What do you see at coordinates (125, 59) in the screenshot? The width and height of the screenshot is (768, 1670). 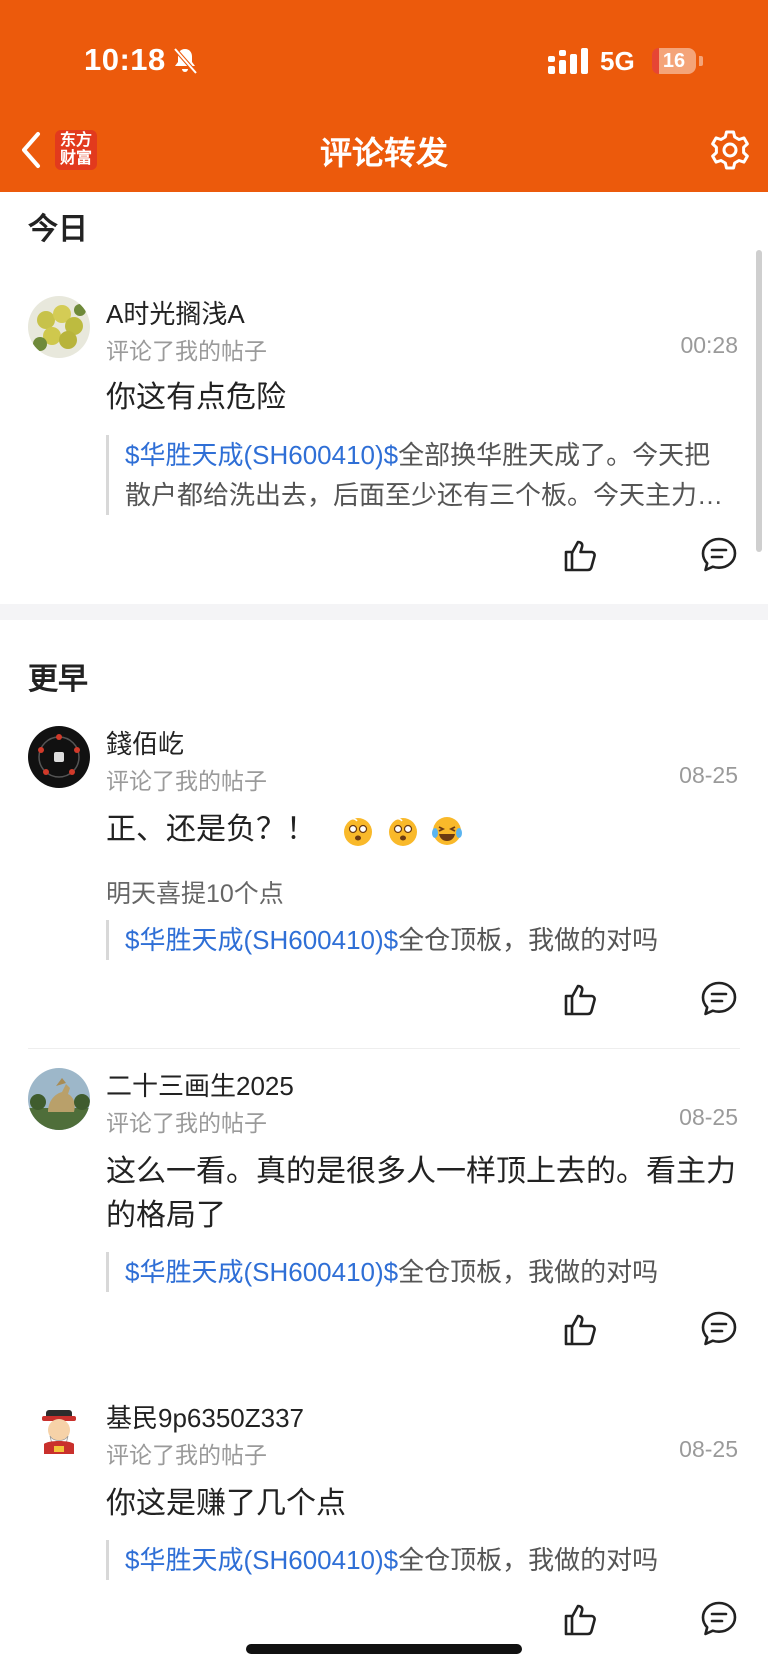 I see `status-time: 10:18` at bounding box center [125, 59].